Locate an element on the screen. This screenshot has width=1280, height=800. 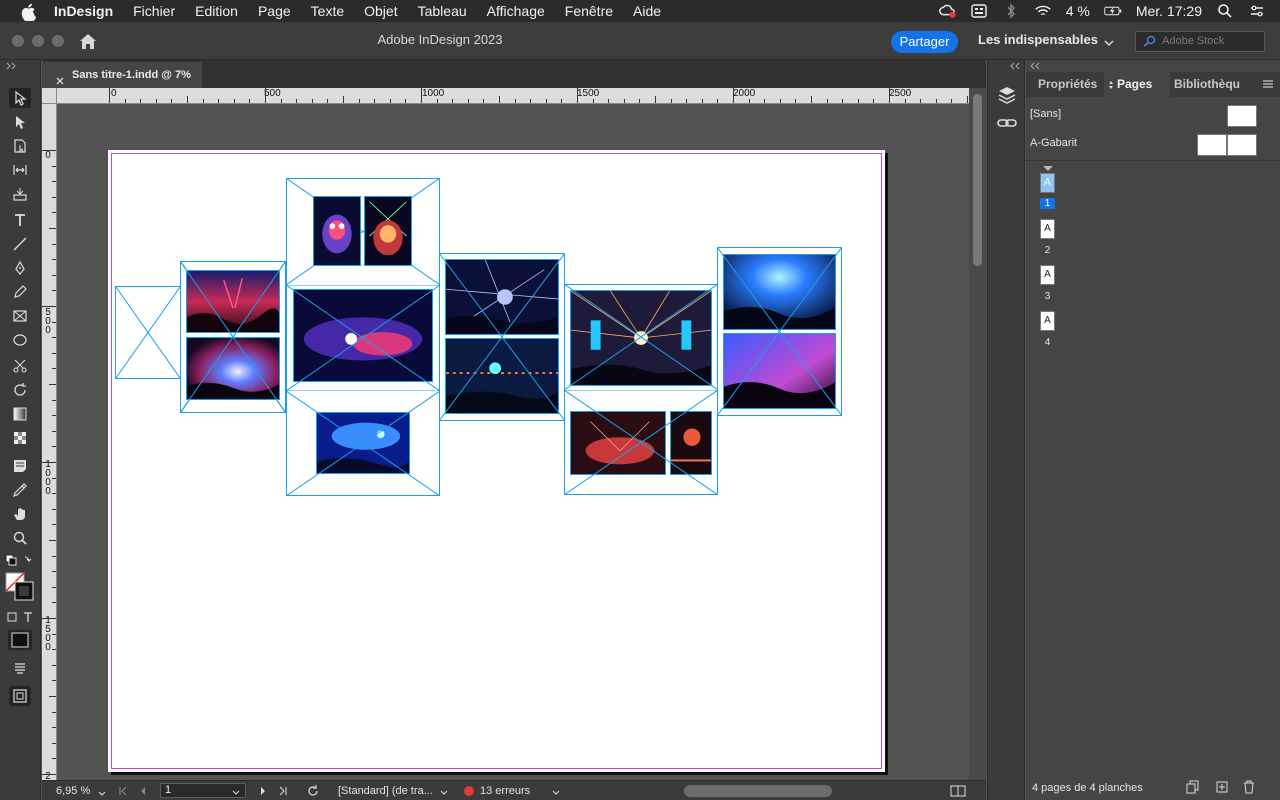
master-thumbnail is located at coordinates (1242, 116).